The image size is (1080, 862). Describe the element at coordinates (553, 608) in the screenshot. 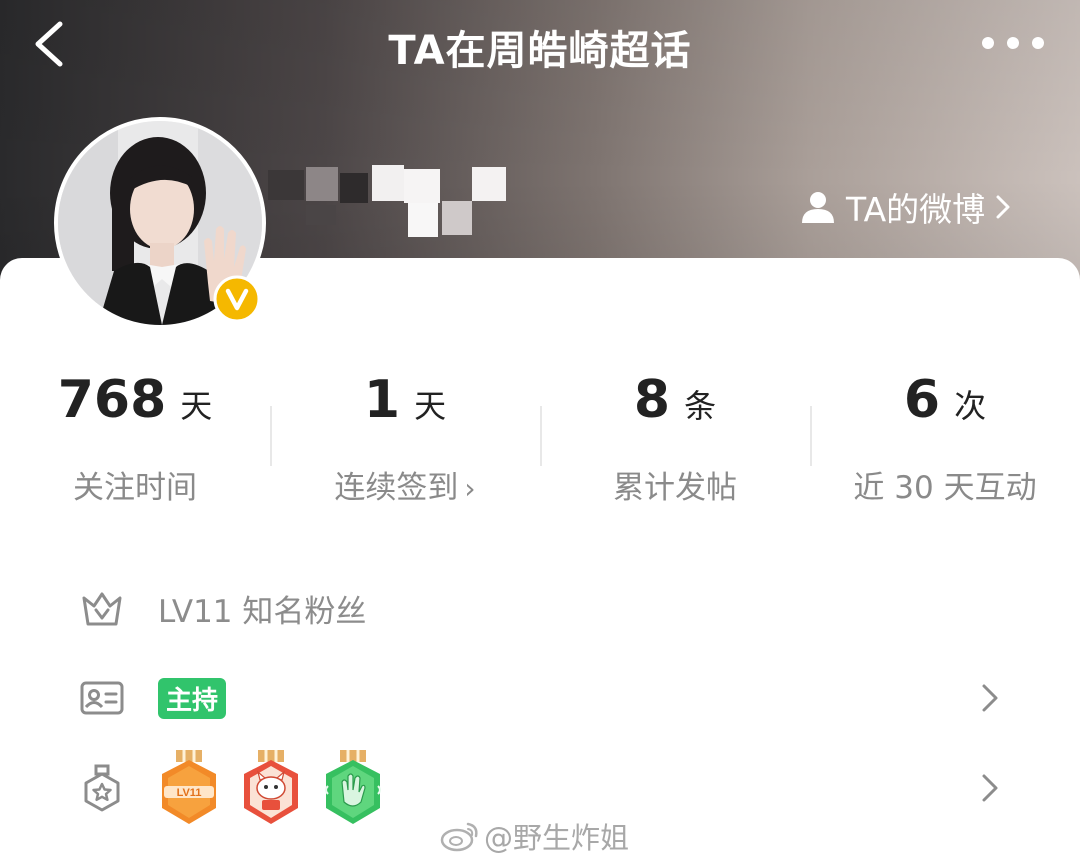

I see `level-row: LV11 知名粉丝` at that location.